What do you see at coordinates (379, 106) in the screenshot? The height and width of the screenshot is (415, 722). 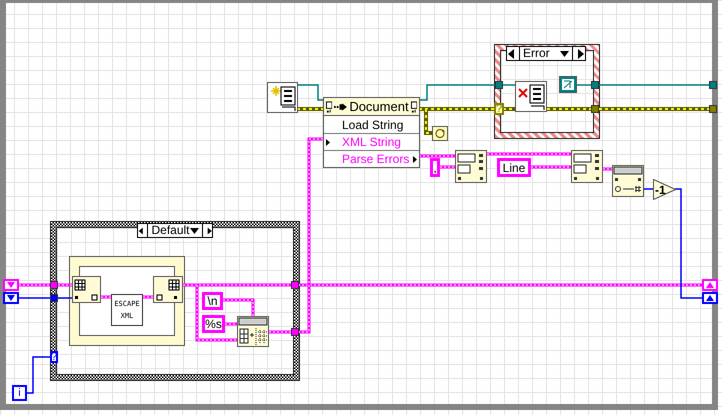 I see `class-name: Document` at bounding box center [379, 106].